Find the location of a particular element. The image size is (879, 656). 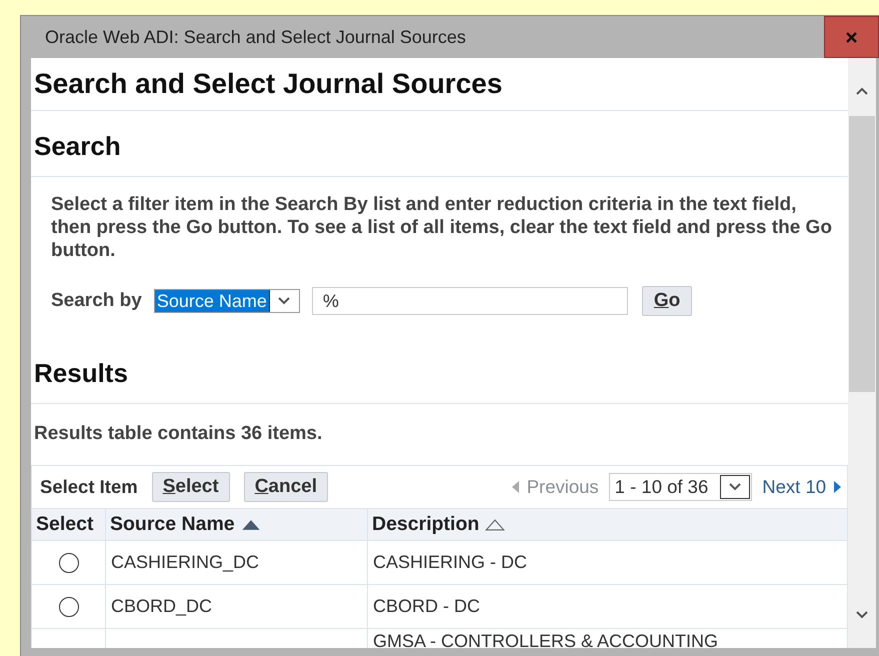

scroll-down-icon is located at coordinates (862, 615).